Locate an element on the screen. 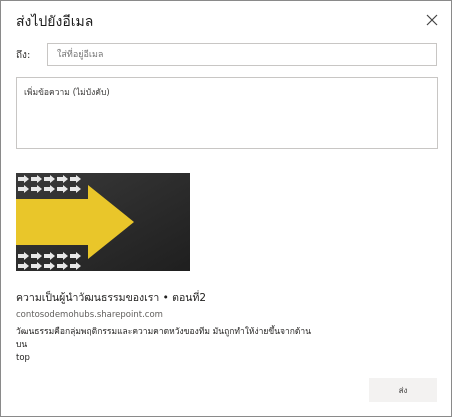  close-icon is located at coordinates (432, 20).